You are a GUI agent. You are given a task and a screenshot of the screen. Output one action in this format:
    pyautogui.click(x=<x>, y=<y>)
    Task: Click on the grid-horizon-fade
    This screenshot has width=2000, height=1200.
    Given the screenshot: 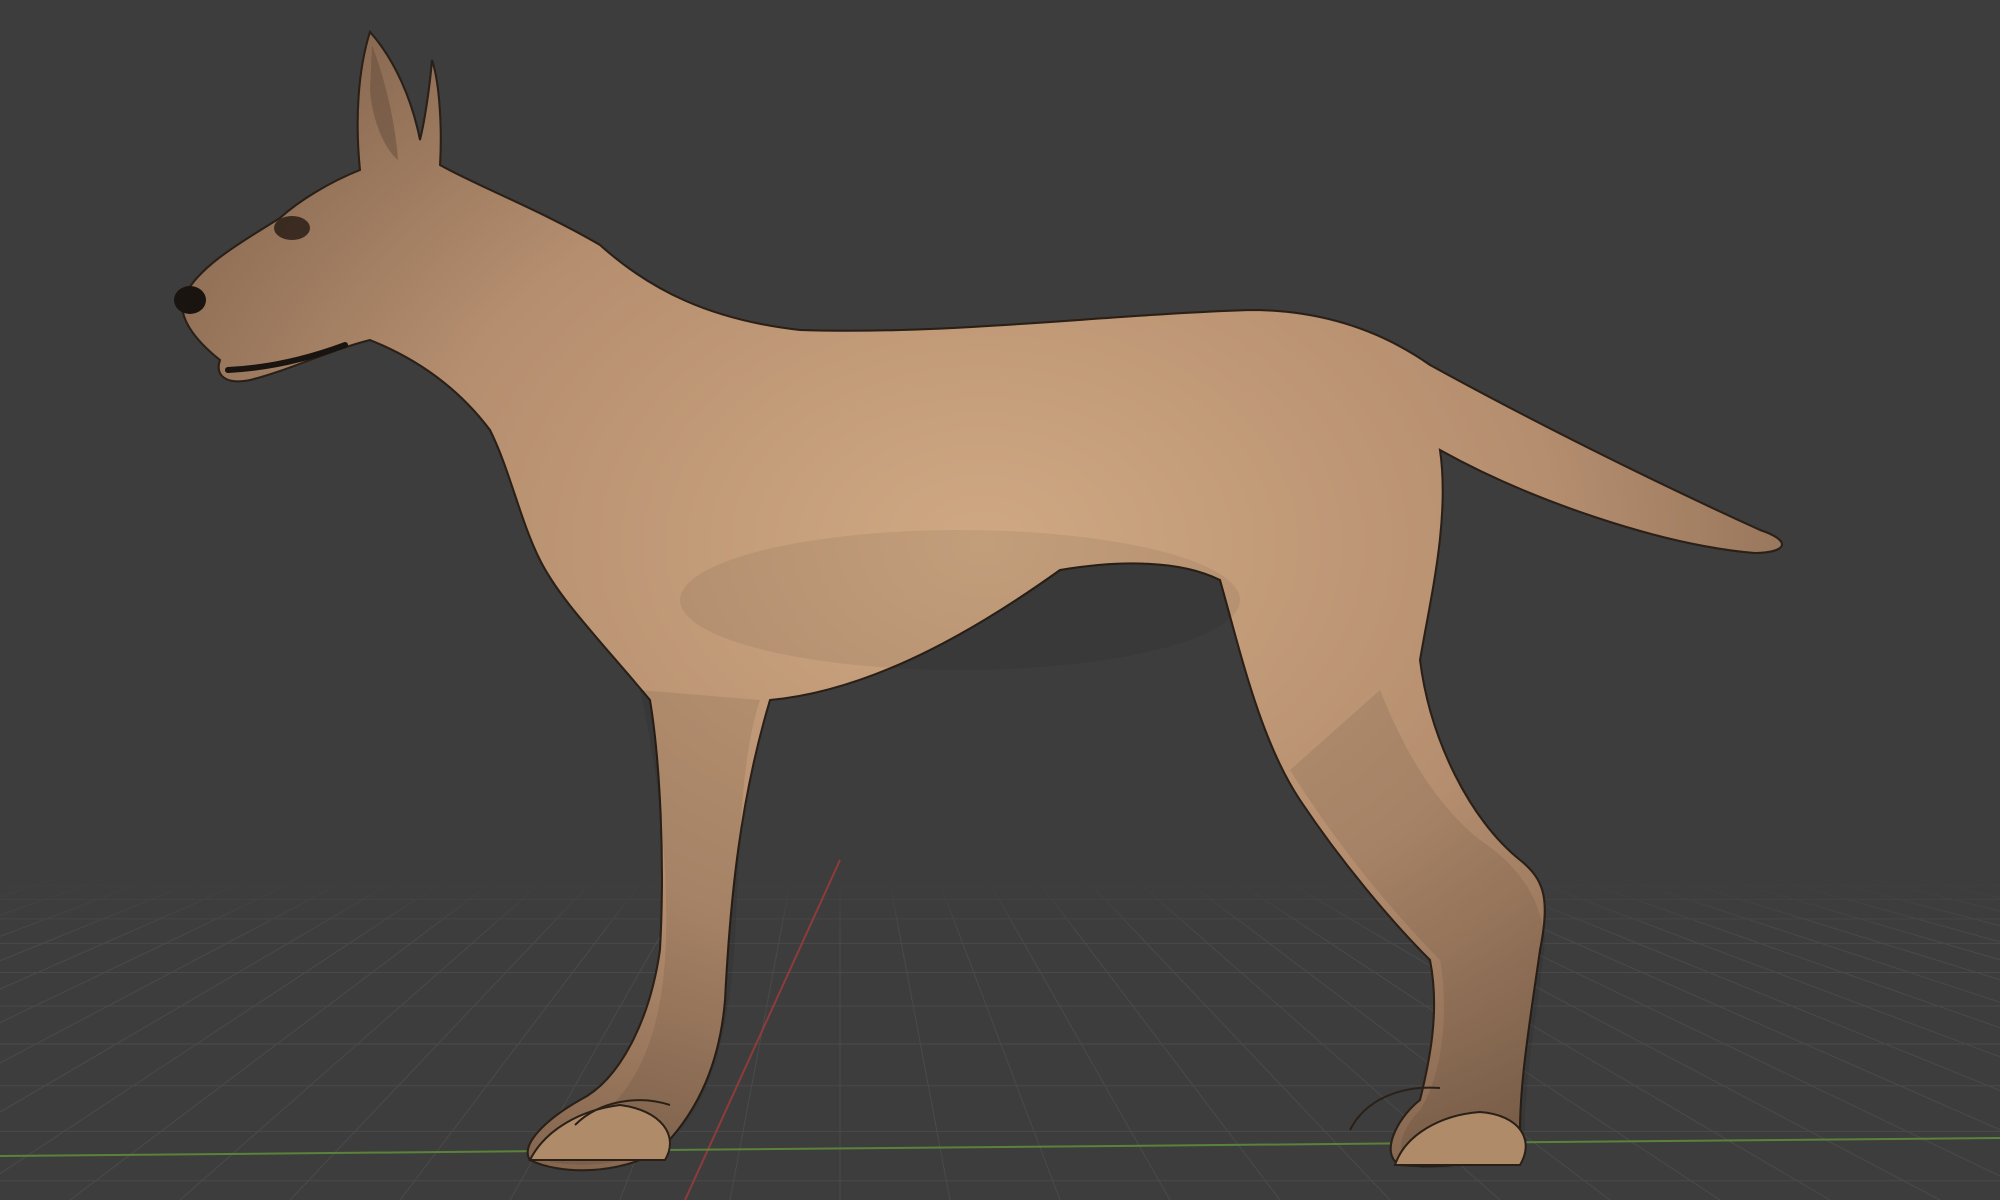 What is the action you would take?
    pyautogui.click(x=1000, y=908)
    